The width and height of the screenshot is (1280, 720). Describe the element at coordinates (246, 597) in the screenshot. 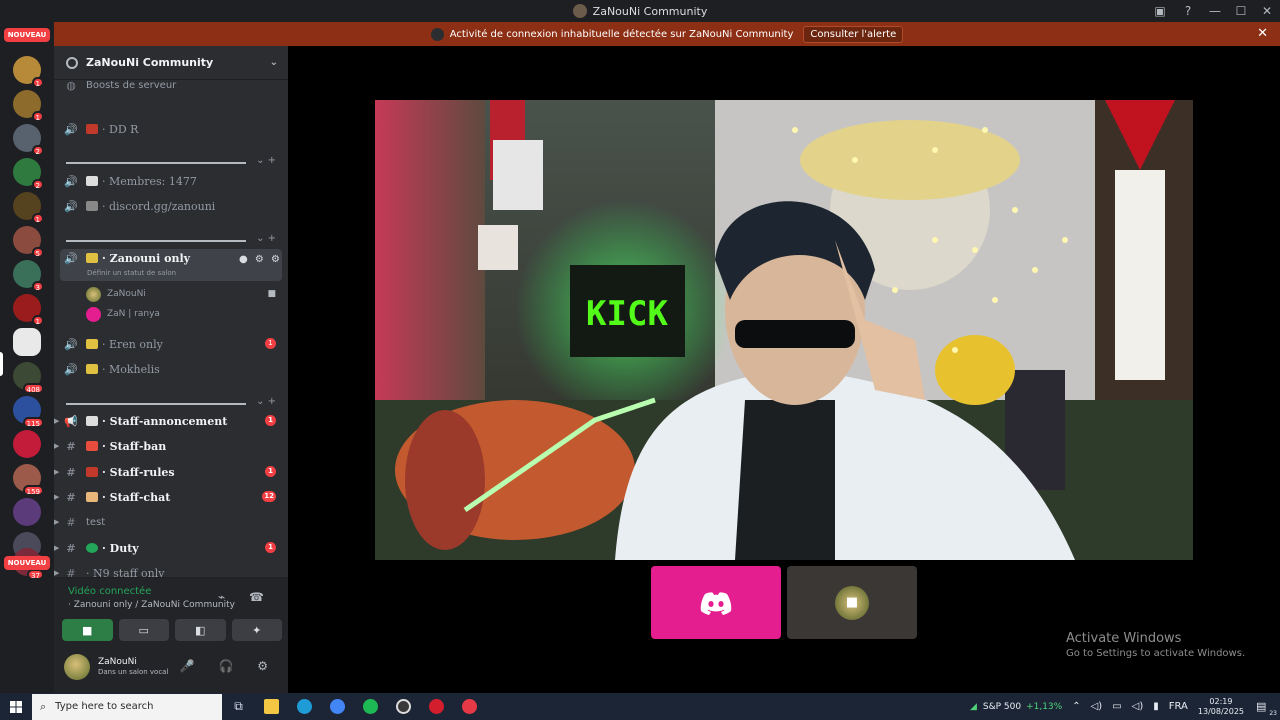

I see `voice-controls: ⌁ ☎` at that location.